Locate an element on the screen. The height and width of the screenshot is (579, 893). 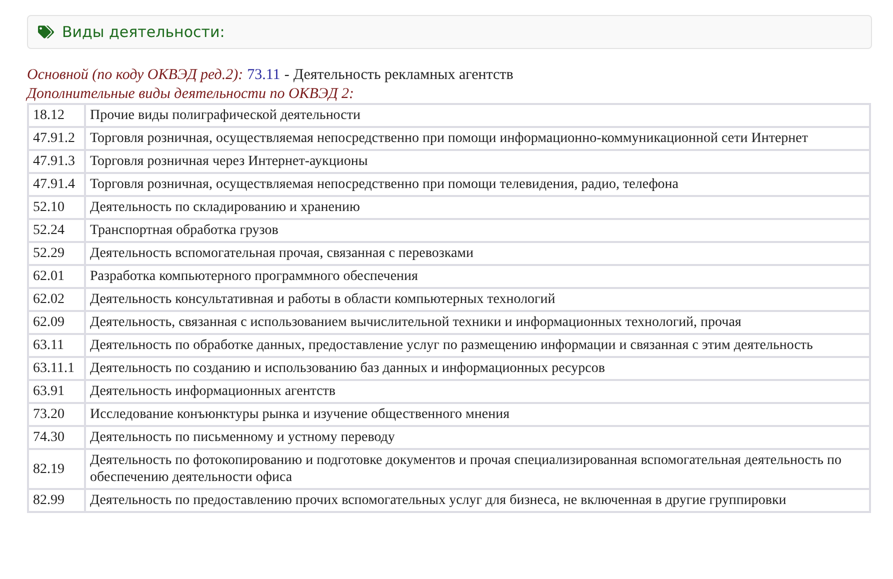
code-cell: 18.12 is located at coordinates (56, 115).